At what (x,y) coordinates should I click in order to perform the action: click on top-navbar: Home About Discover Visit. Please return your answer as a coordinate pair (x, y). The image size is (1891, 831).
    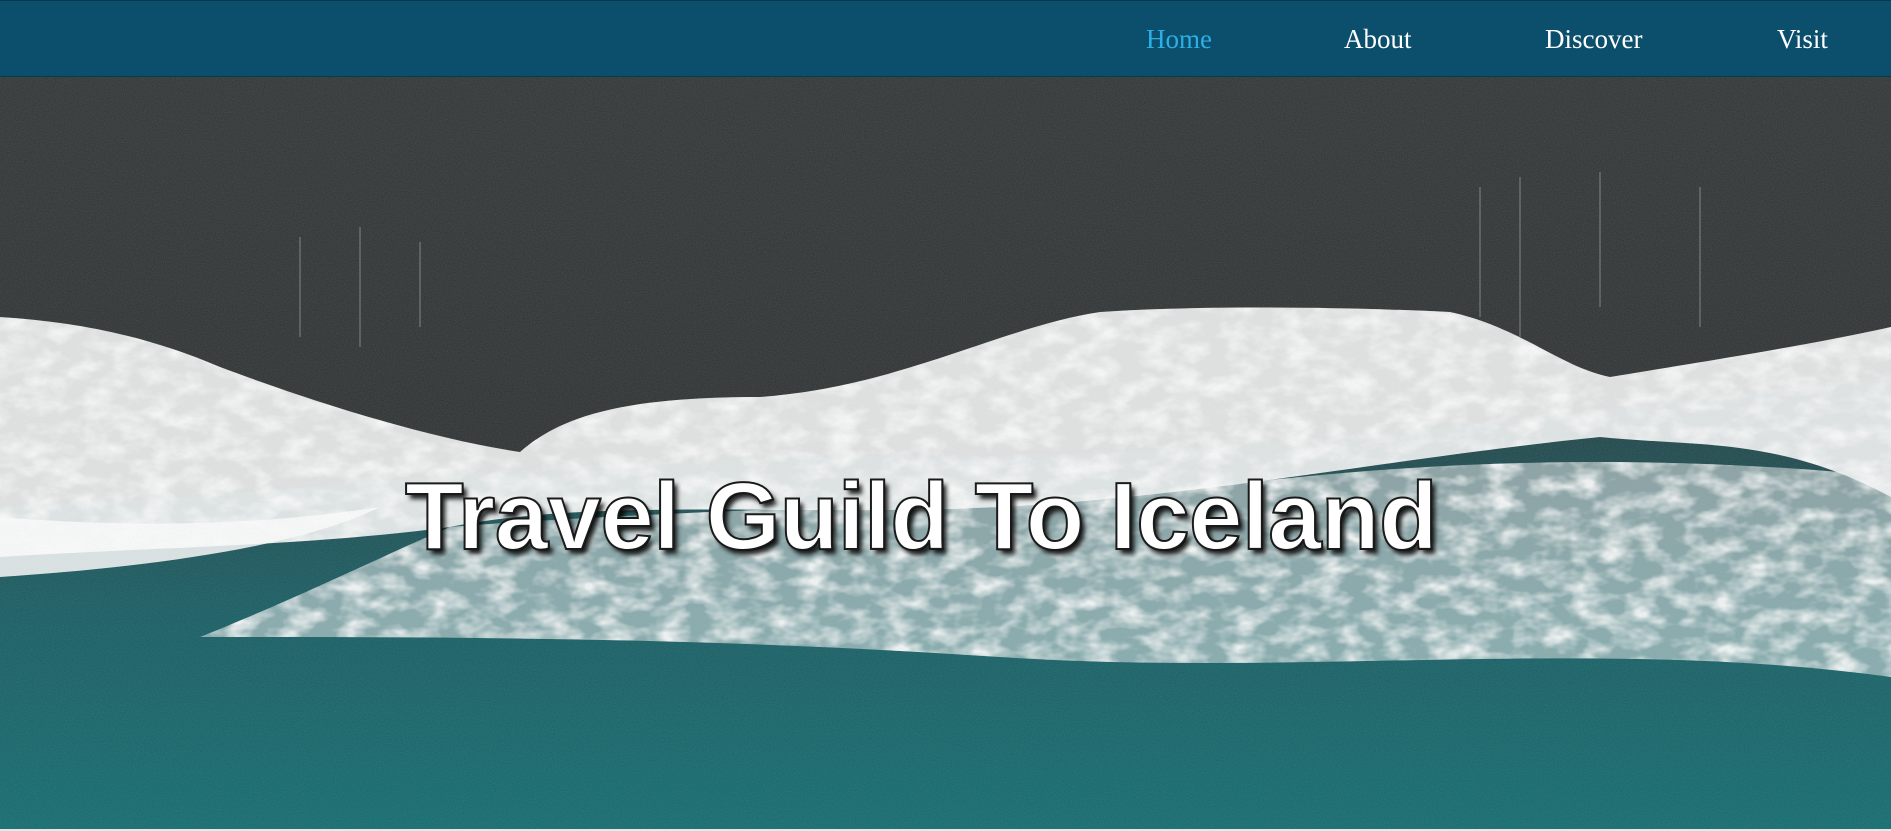
    Looking at the image, I should click on (945, 38).